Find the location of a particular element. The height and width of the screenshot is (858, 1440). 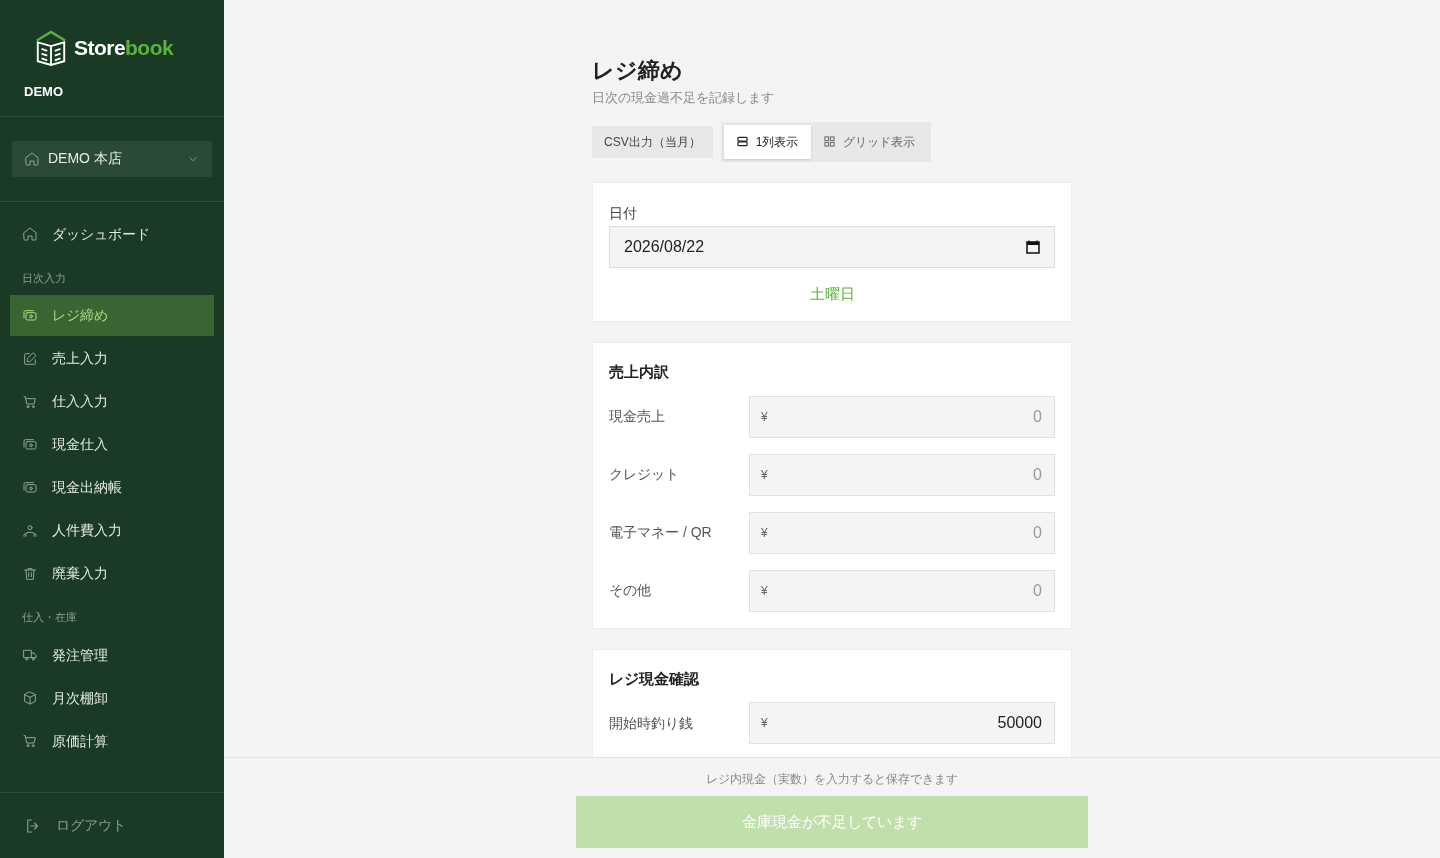

csv-export-button: CSV出力（当月） is located at coordinates (652, 141).